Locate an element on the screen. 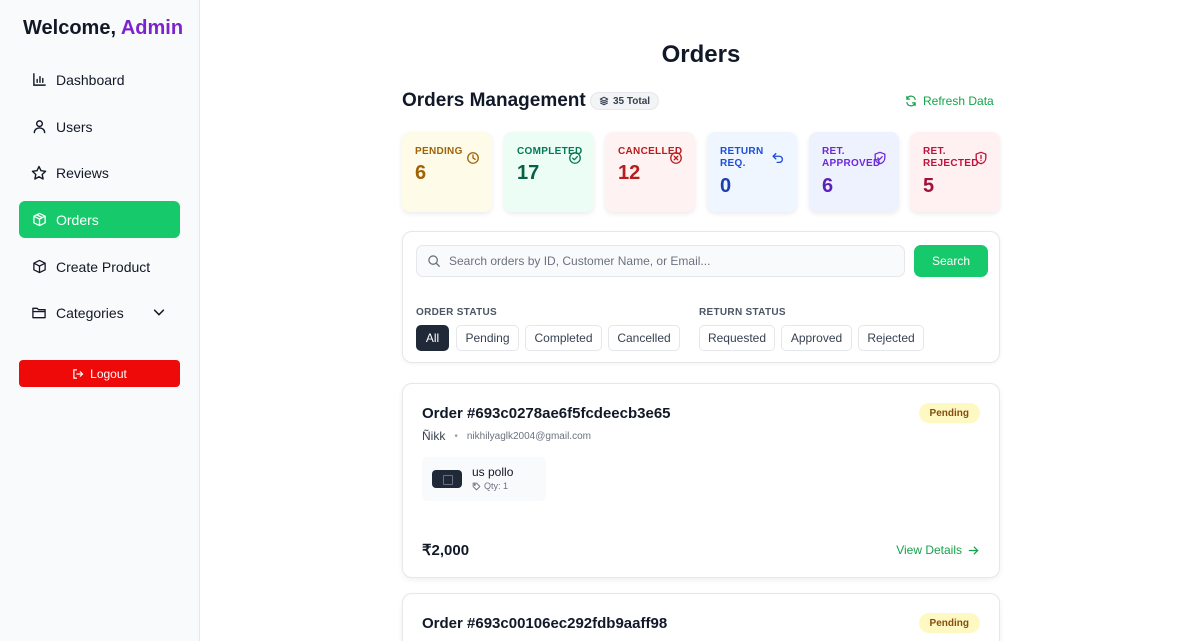 The height and width of the screenshot is (641, 1200). logout-button: Logout is located at coordinates (99, 373).